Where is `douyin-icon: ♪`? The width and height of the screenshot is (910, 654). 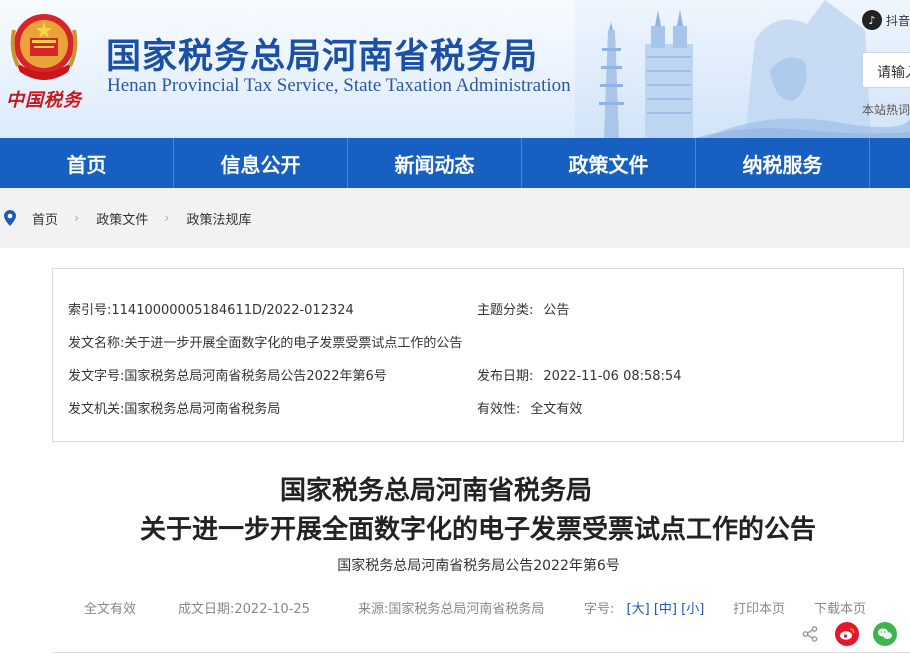 douyin-icon: ♪ is located at coordinates (872, 20).